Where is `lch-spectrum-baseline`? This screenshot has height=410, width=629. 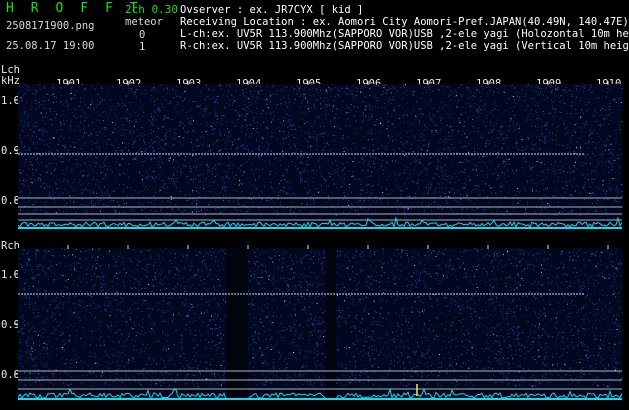 lch-spectrum-baseline is located at coordinates (320, 228).